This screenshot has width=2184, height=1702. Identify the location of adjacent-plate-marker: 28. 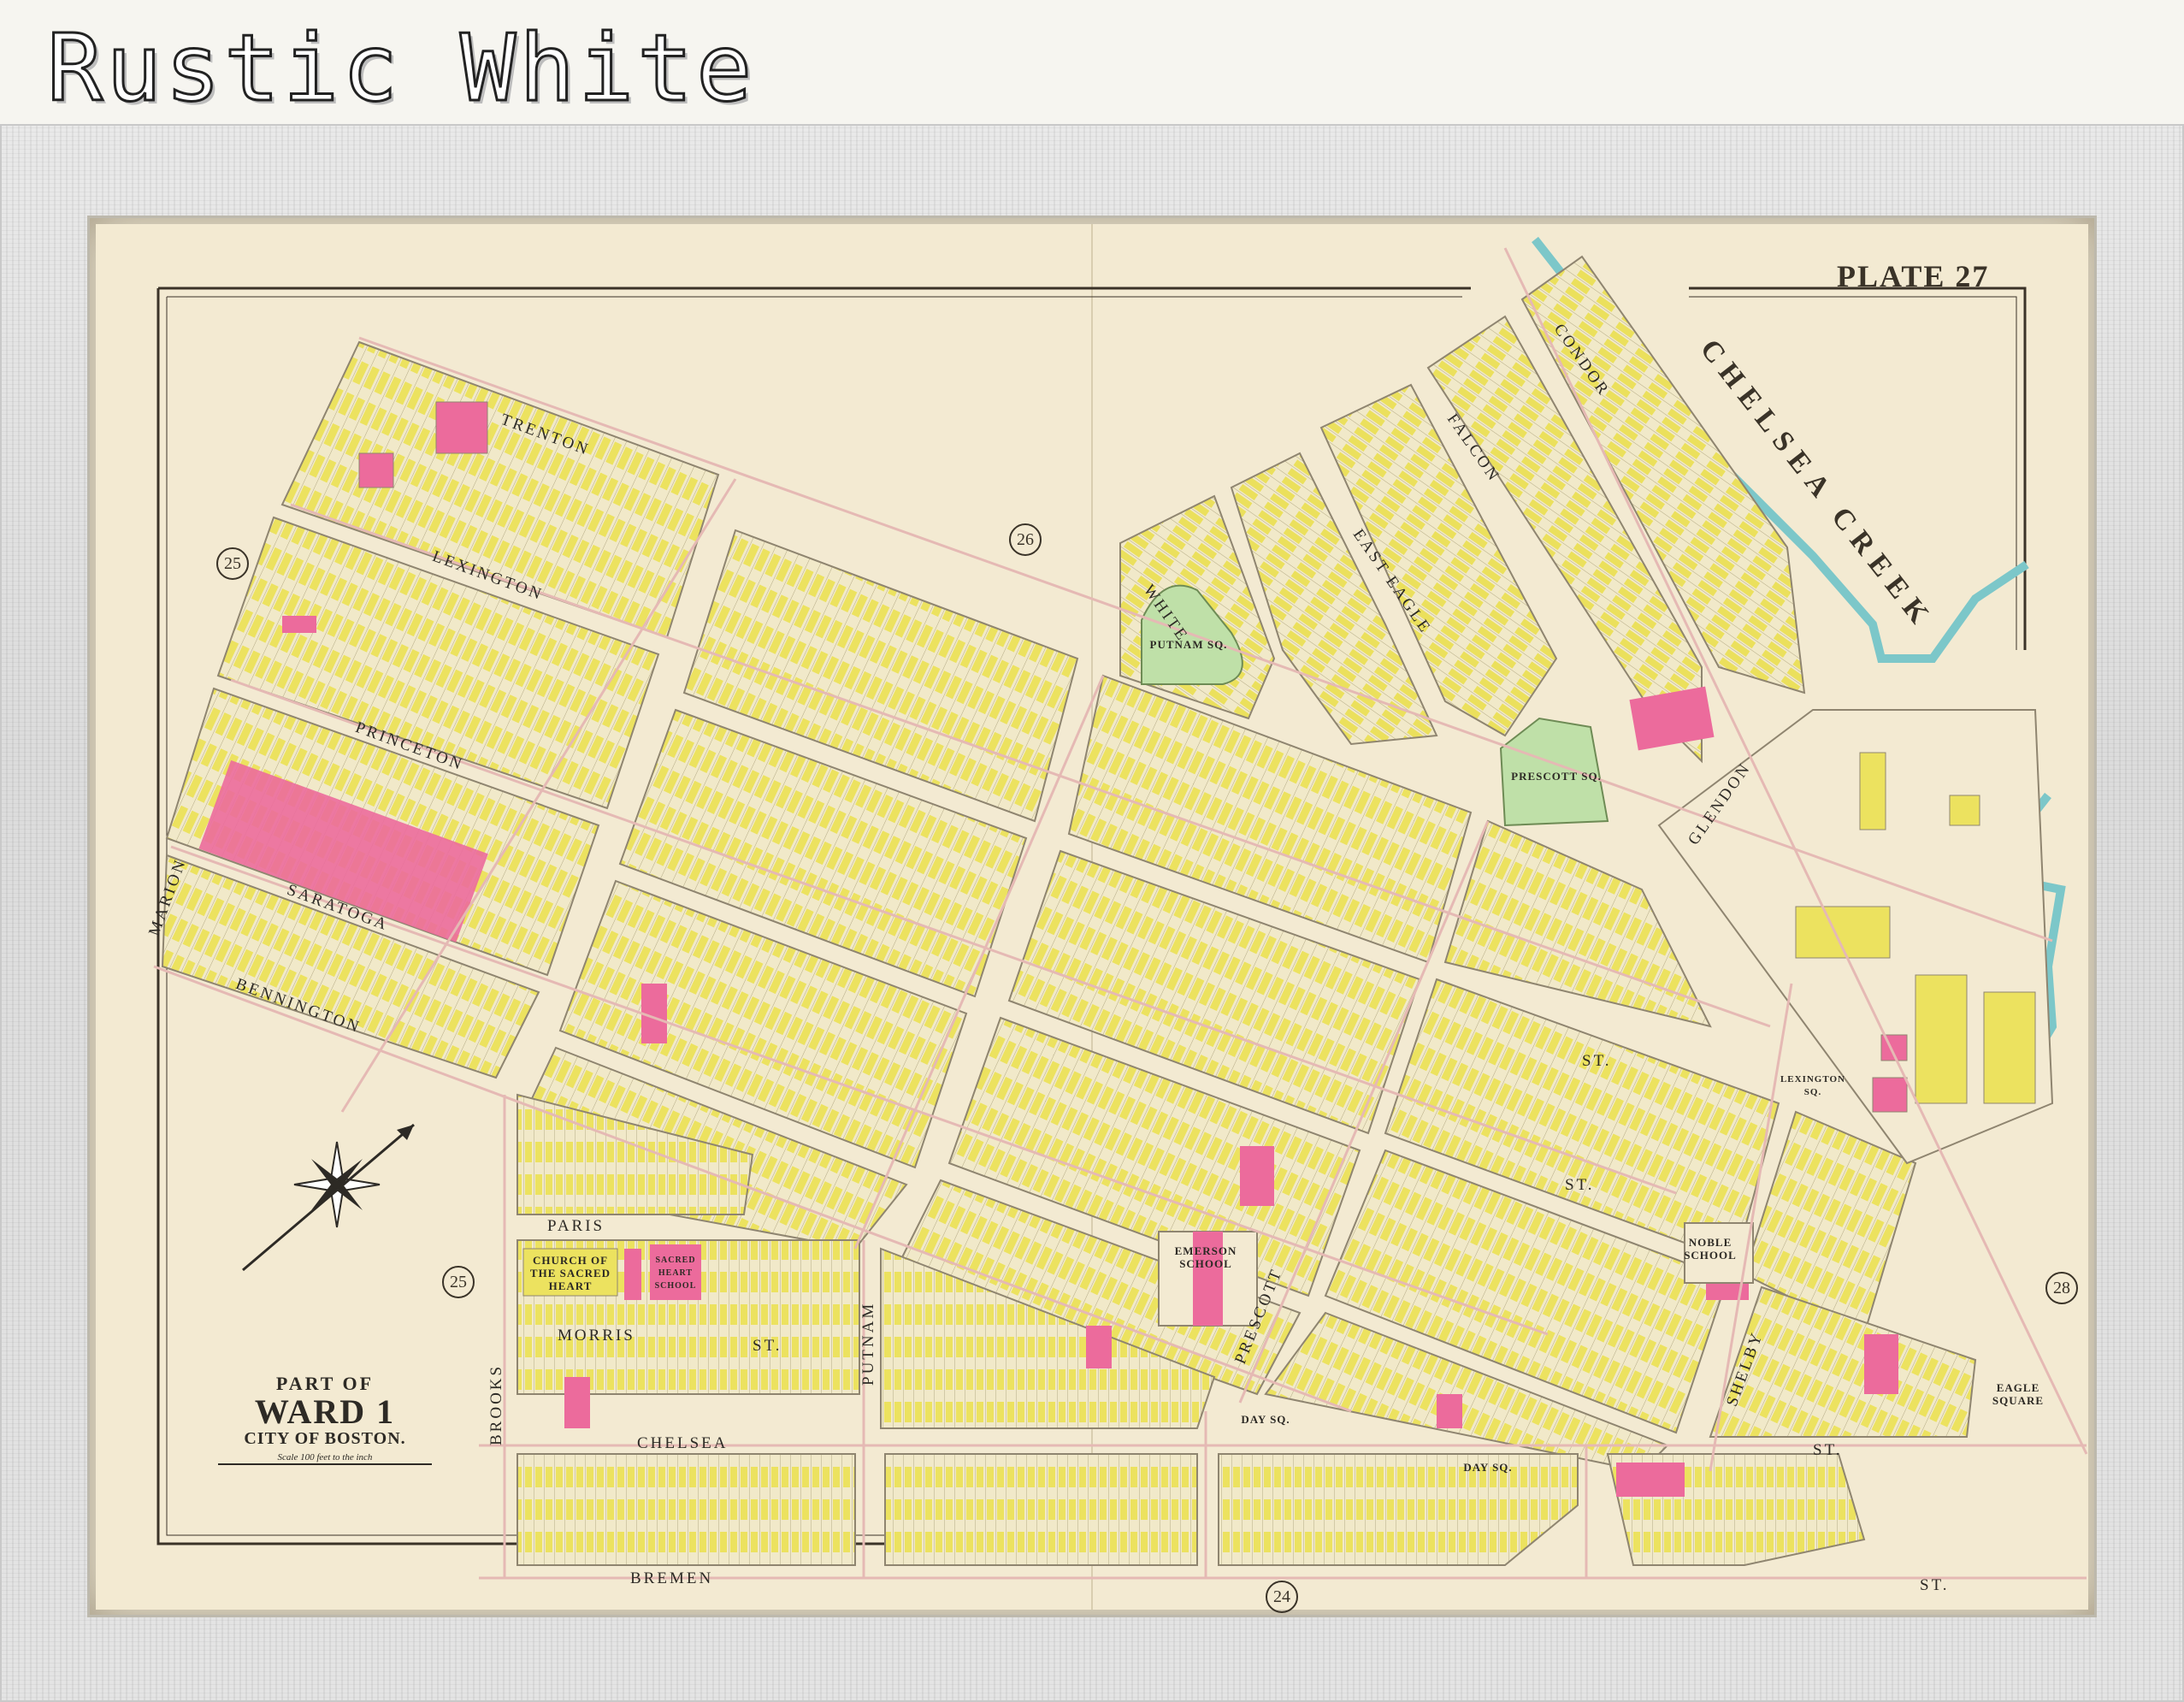
(2061, 1288).